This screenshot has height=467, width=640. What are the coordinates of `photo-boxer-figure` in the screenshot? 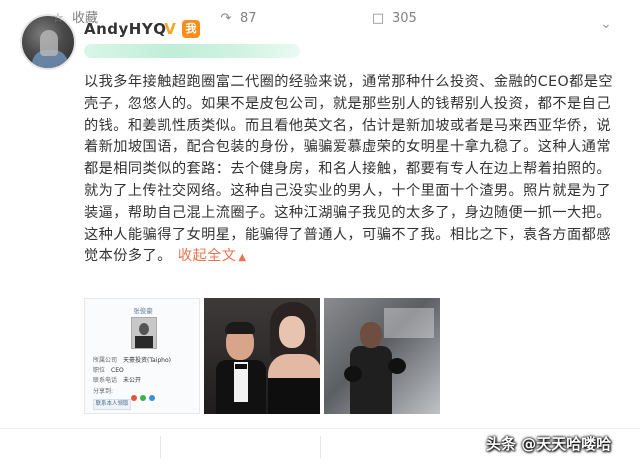 It's located at (377, 368).